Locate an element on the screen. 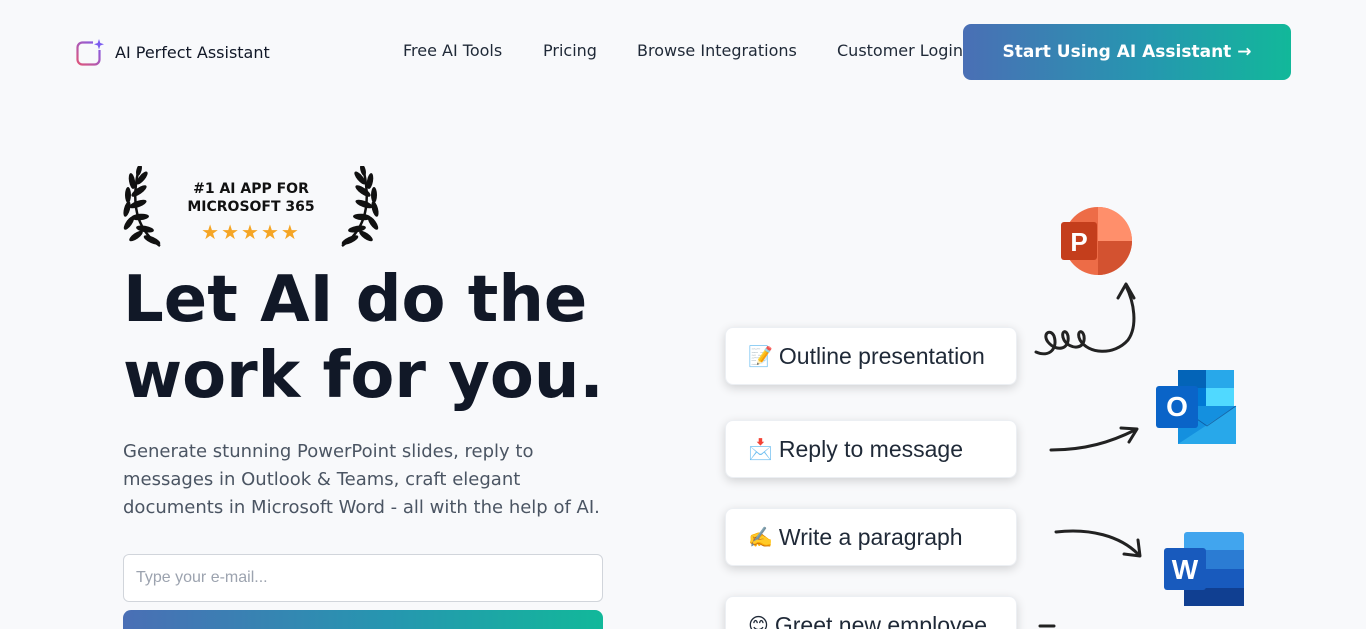 Image resolution: width=1366 pixels, height=629 pixels. action-card-reply-to-message: 📩 Reply to message is located at coordinates (871, 449).